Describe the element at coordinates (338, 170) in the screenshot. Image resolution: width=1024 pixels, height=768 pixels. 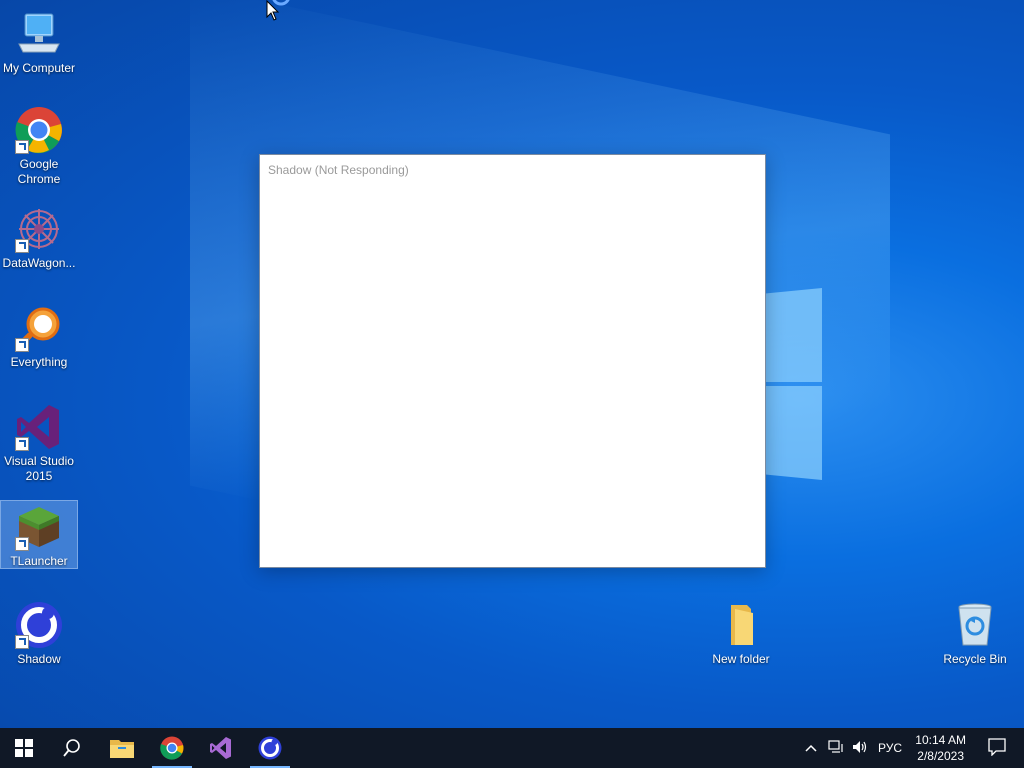
I see `window-title: Shadow (Not Responding)` at that location.